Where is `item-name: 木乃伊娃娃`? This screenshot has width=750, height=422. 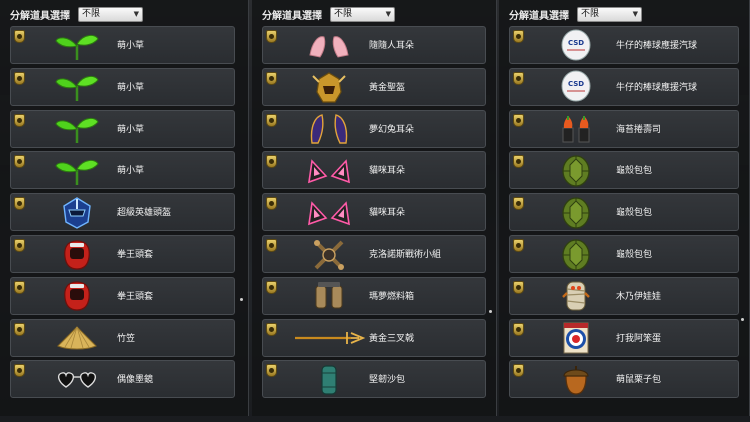 item-name: 木乃伊娃娃 is located at coordinates (639, 296).